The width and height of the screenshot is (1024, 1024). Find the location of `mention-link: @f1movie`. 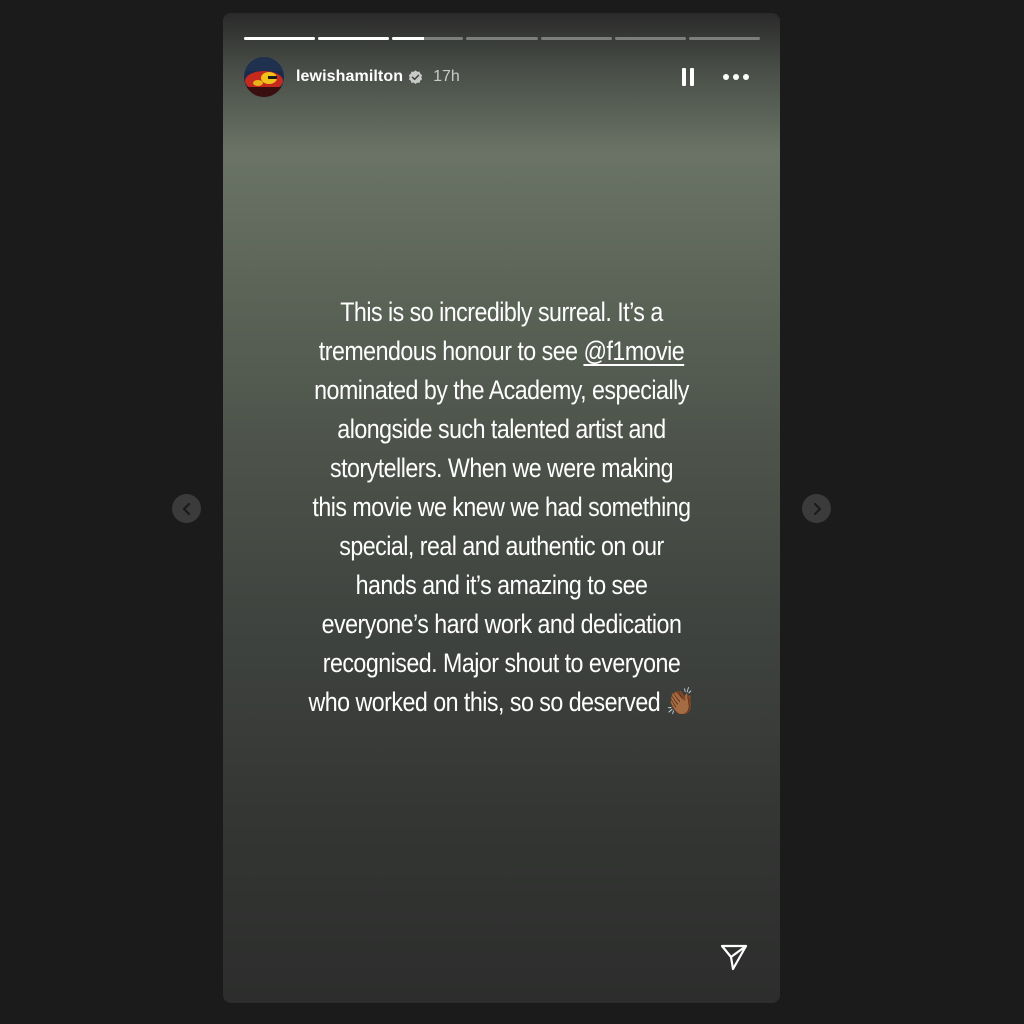

mention-link: @f1movie is located at coordinates (633, 351).